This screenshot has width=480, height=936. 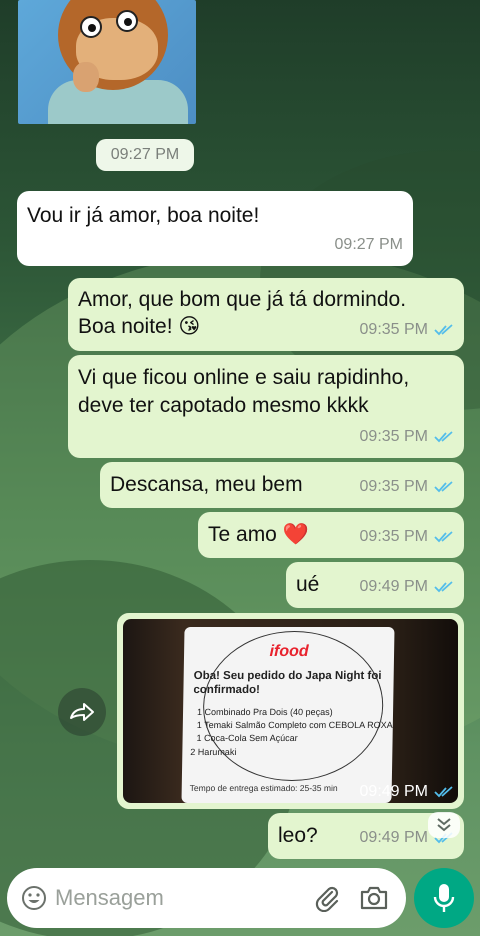 I want to click on message-text: leo?, so click(x=298, y=835).